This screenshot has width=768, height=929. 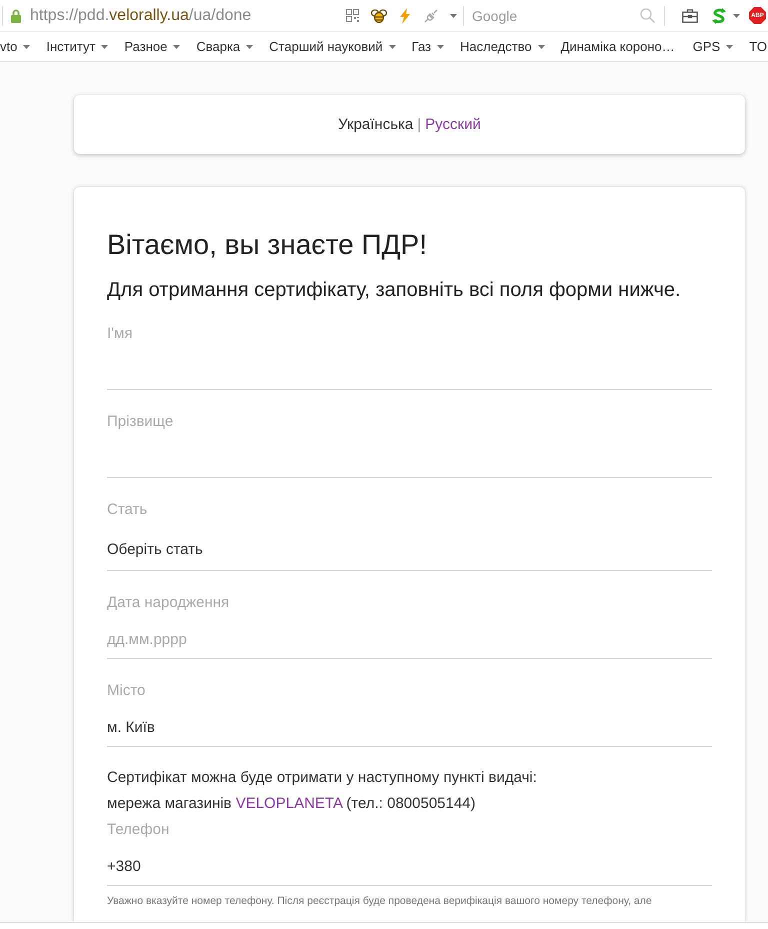 What do you see at coordinates (405, 16) in the screenshot?
I see `lightning-icon` at bounding box center [405, 16].